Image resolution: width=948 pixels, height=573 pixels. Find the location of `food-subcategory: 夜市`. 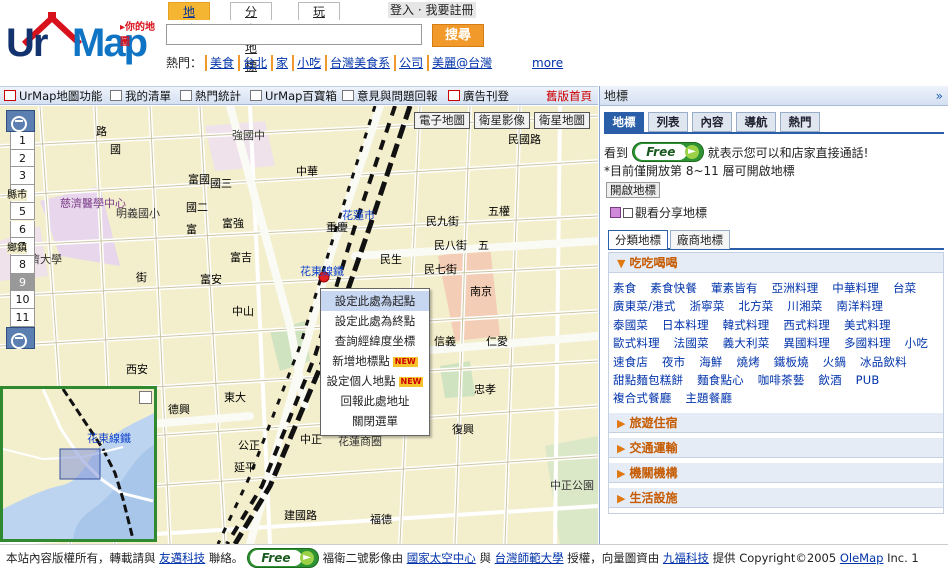

food-subcategory: 夜市 is located at coordinates (673, 362).